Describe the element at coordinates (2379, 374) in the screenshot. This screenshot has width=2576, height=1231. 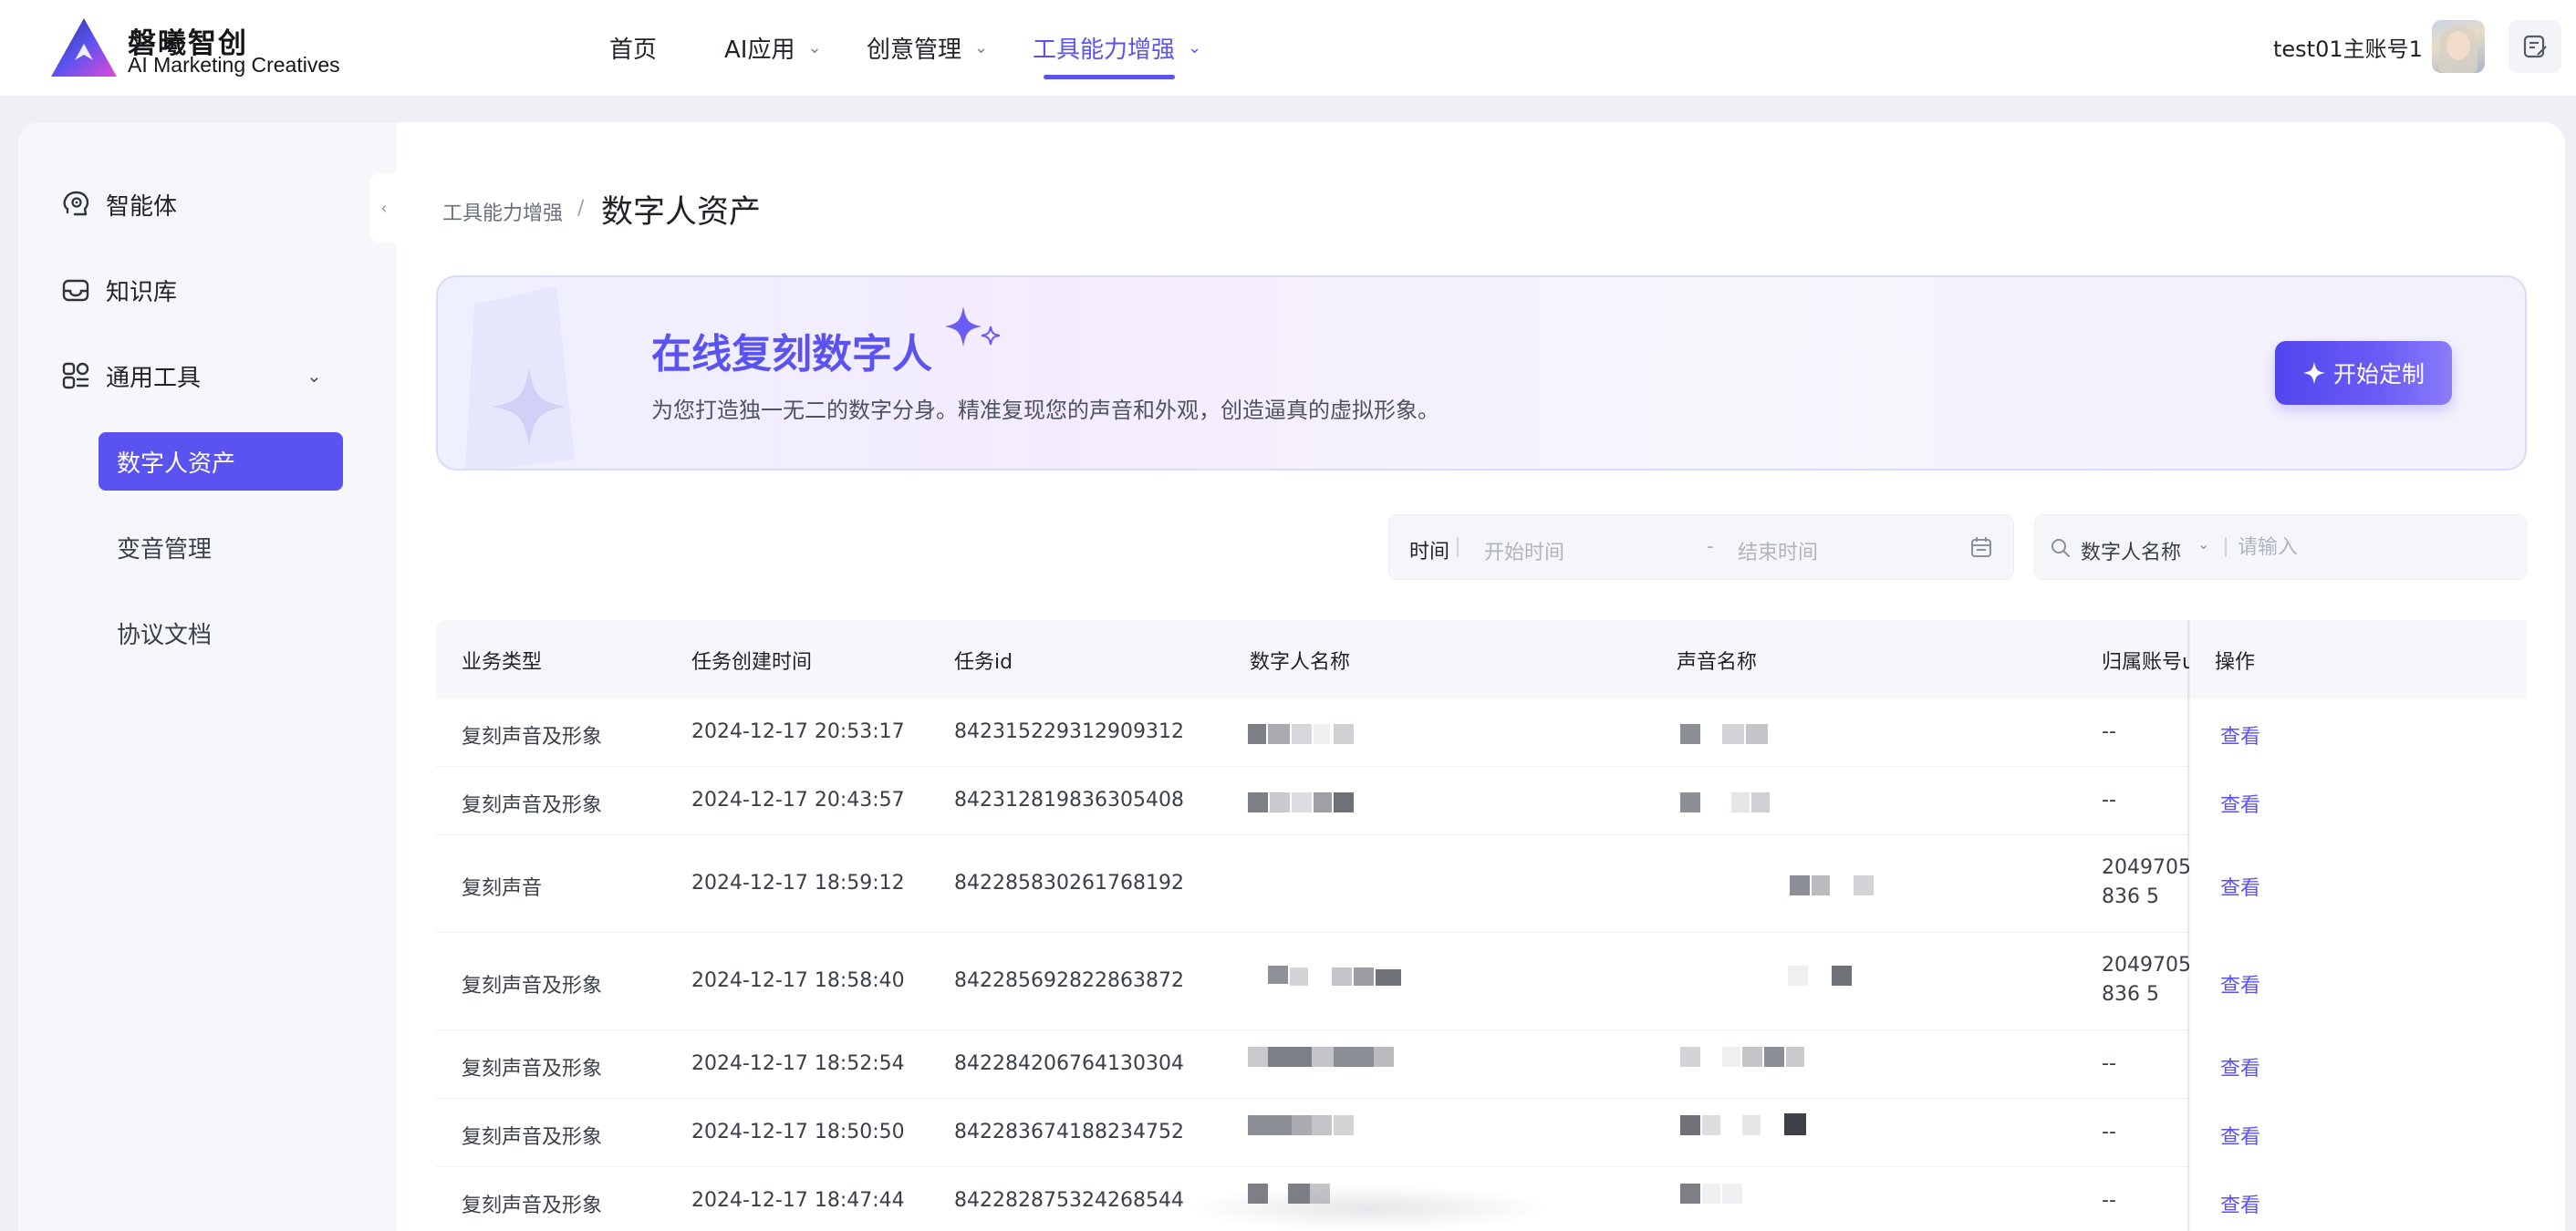
I see `start-customize-label: 开始定制` at that location.